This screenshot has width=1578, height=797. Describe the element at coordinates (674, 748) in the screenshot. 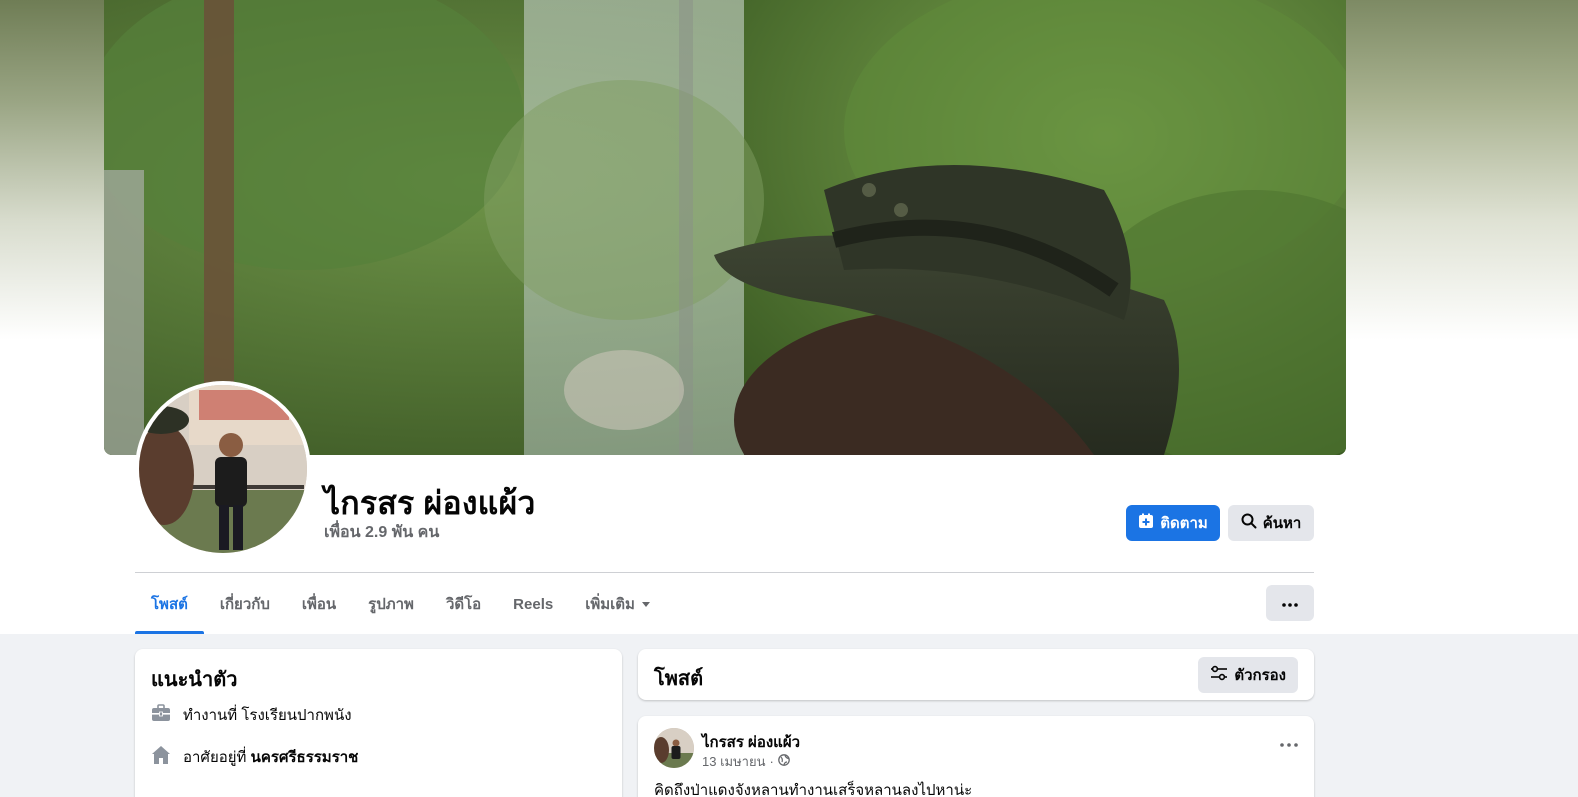

I see `post-author-avatar` at that location.